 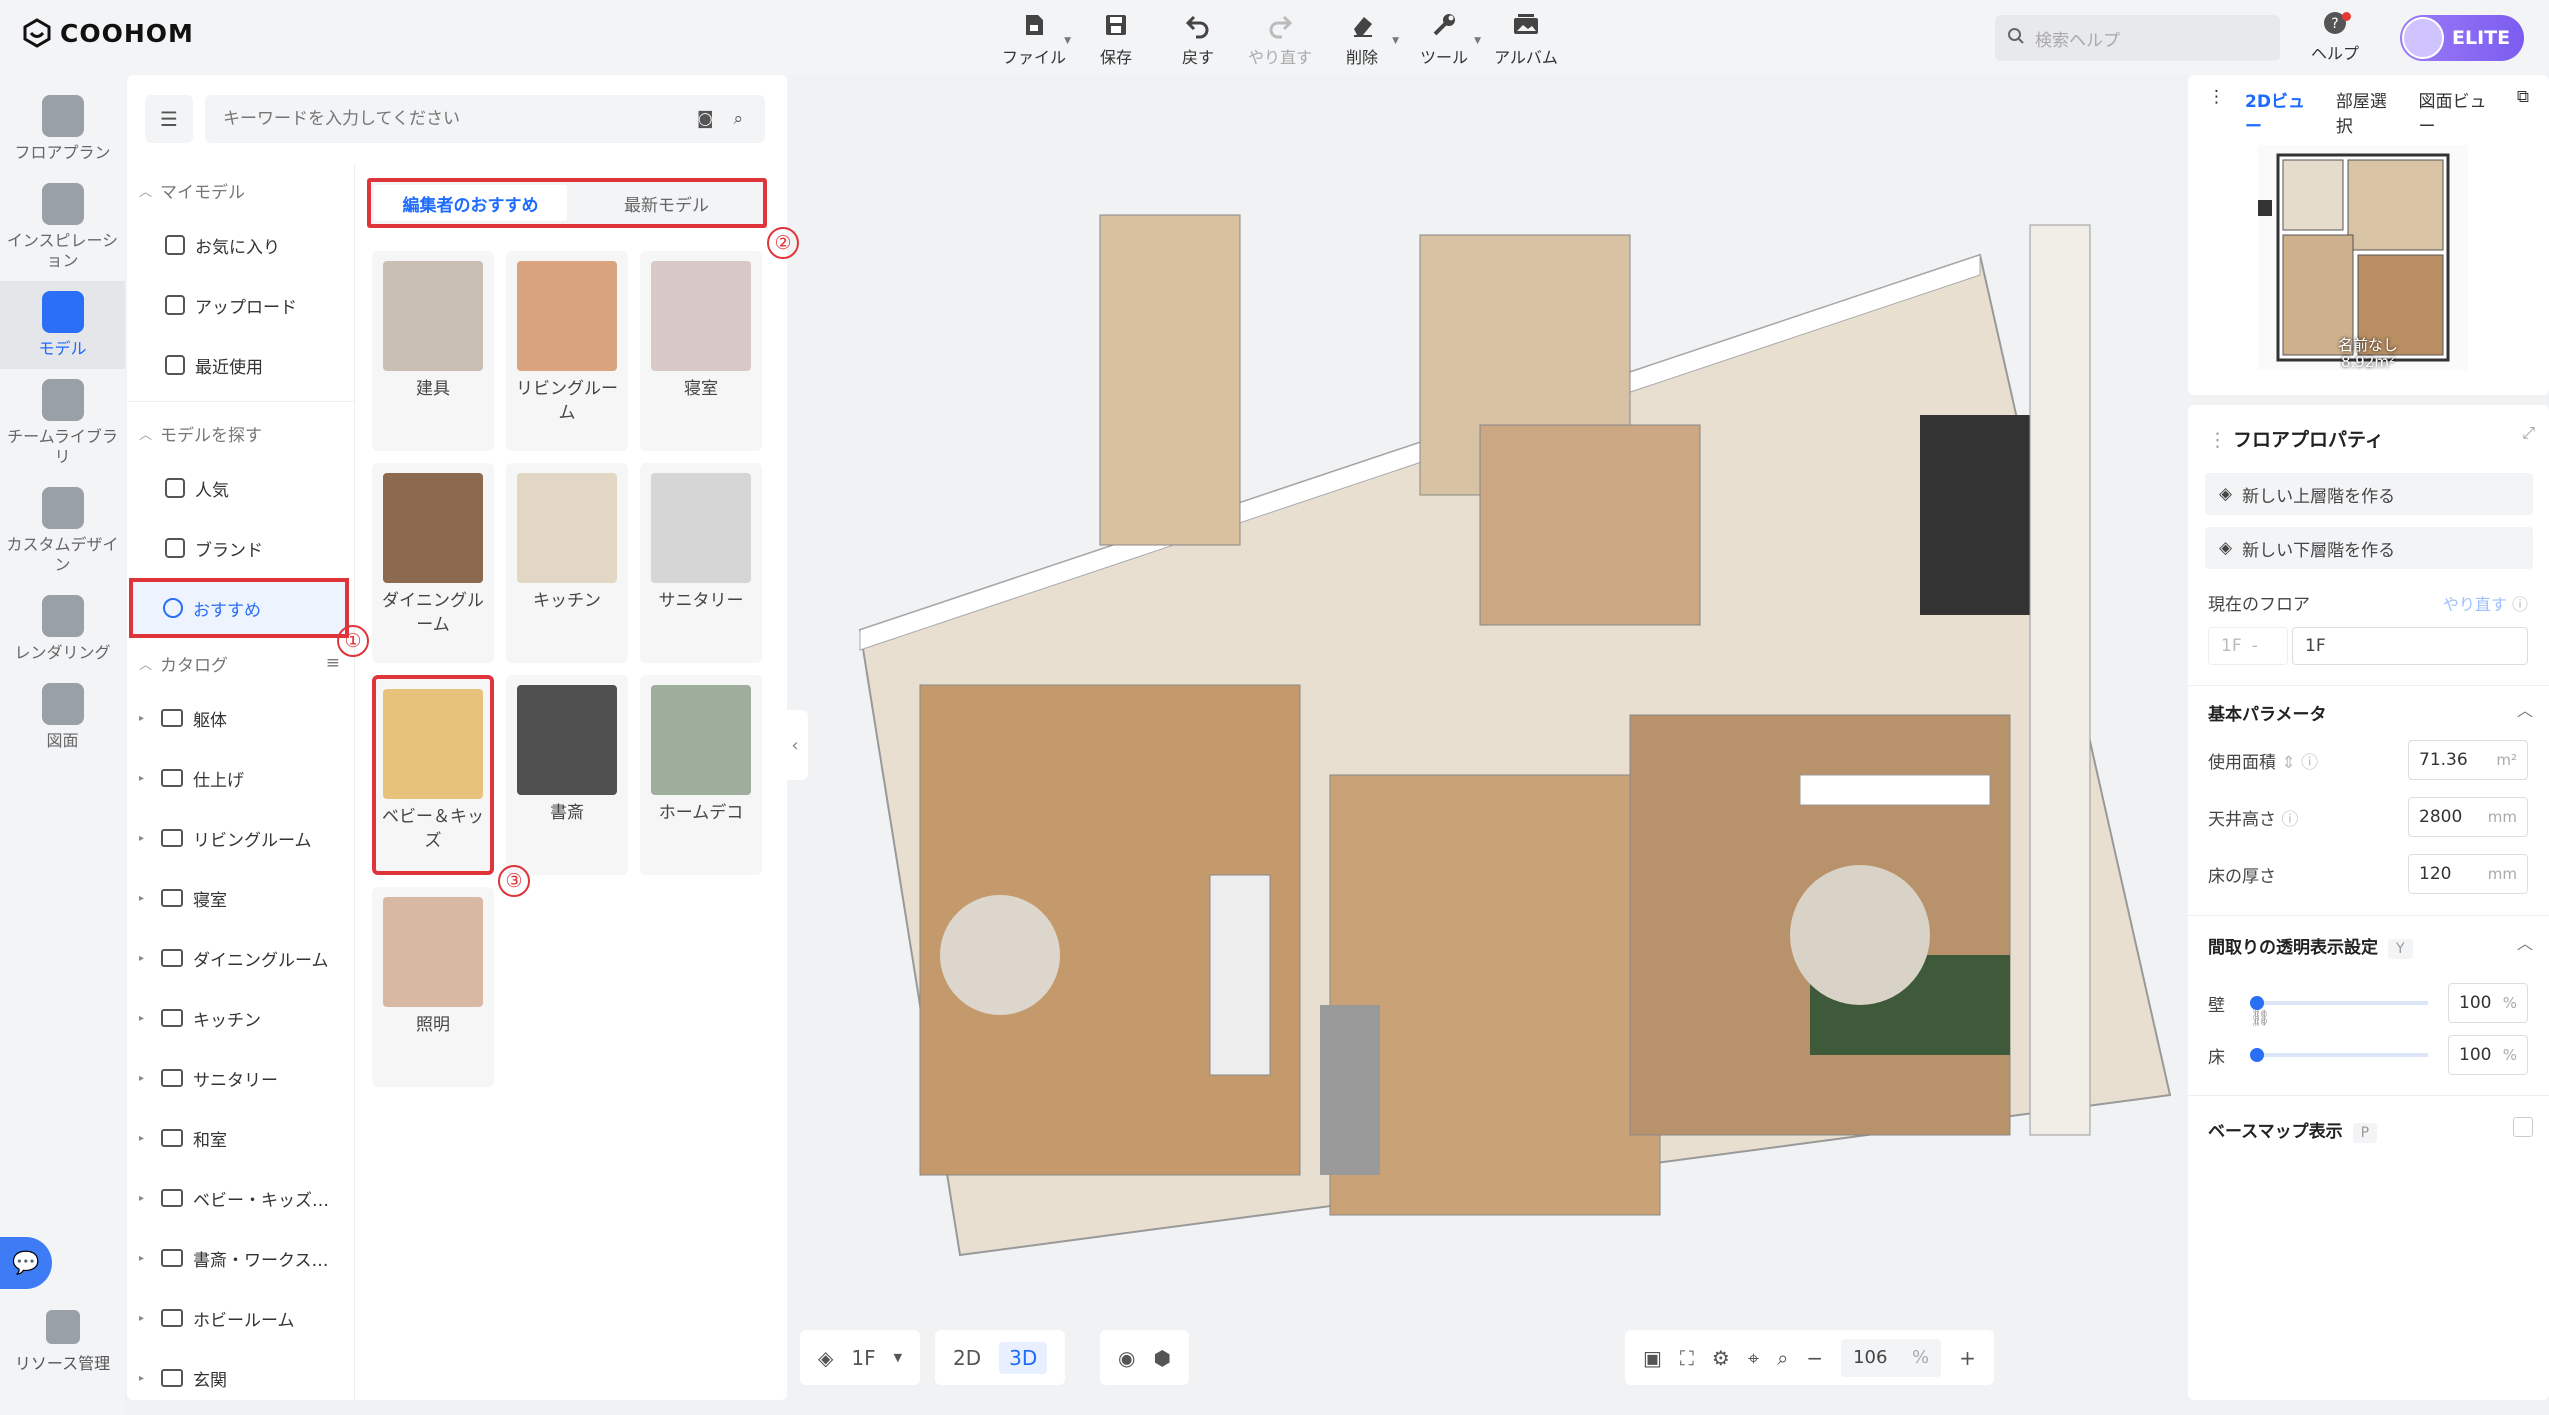 What do you see at coordinates (62, 250) in the screenshot?
I see `rail-label: インスピレーション` at bounding box center [62, 250].